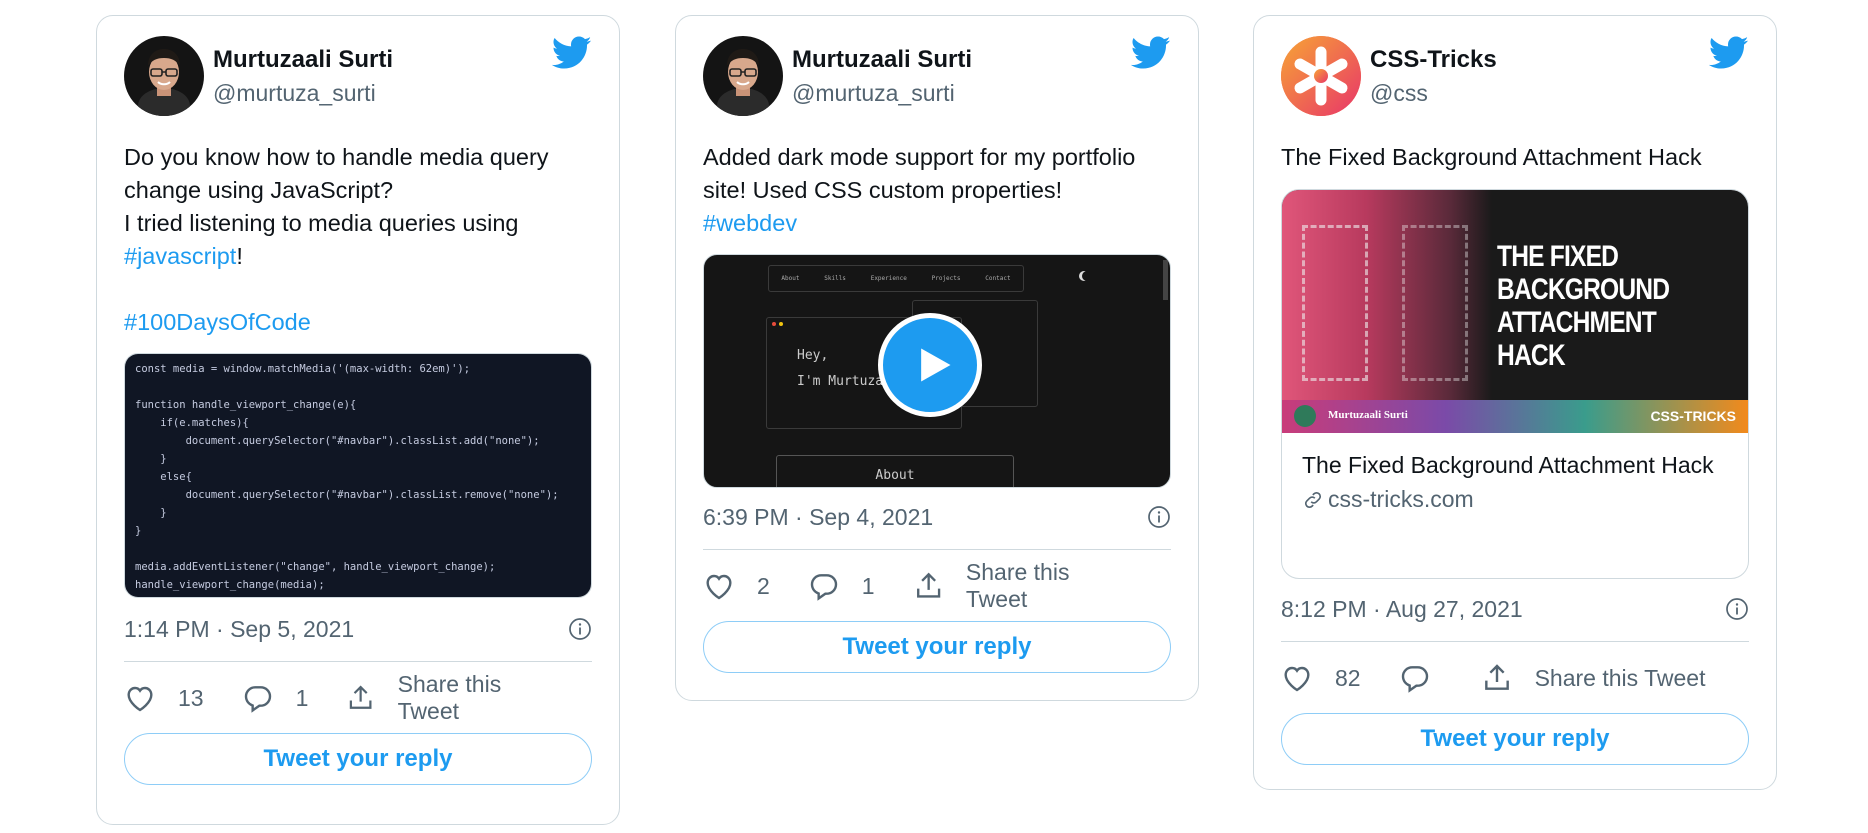  I want to click on link-card-domain-text: css-tricks.com, so click(1401, 499).